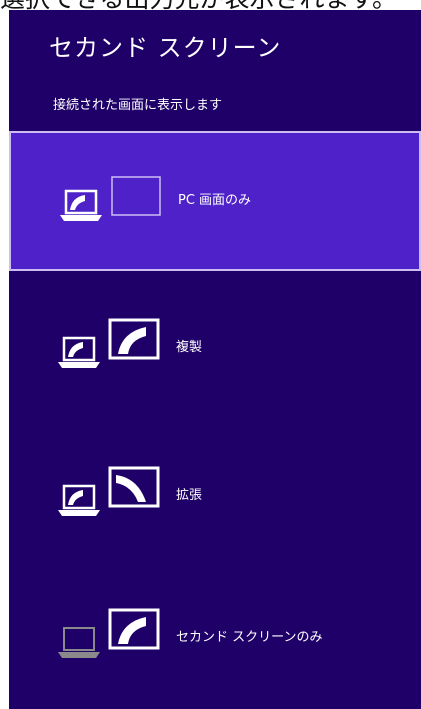 This screenshot has height=709, width=421. I want to click on option-label: 複製, so click(189, 347).